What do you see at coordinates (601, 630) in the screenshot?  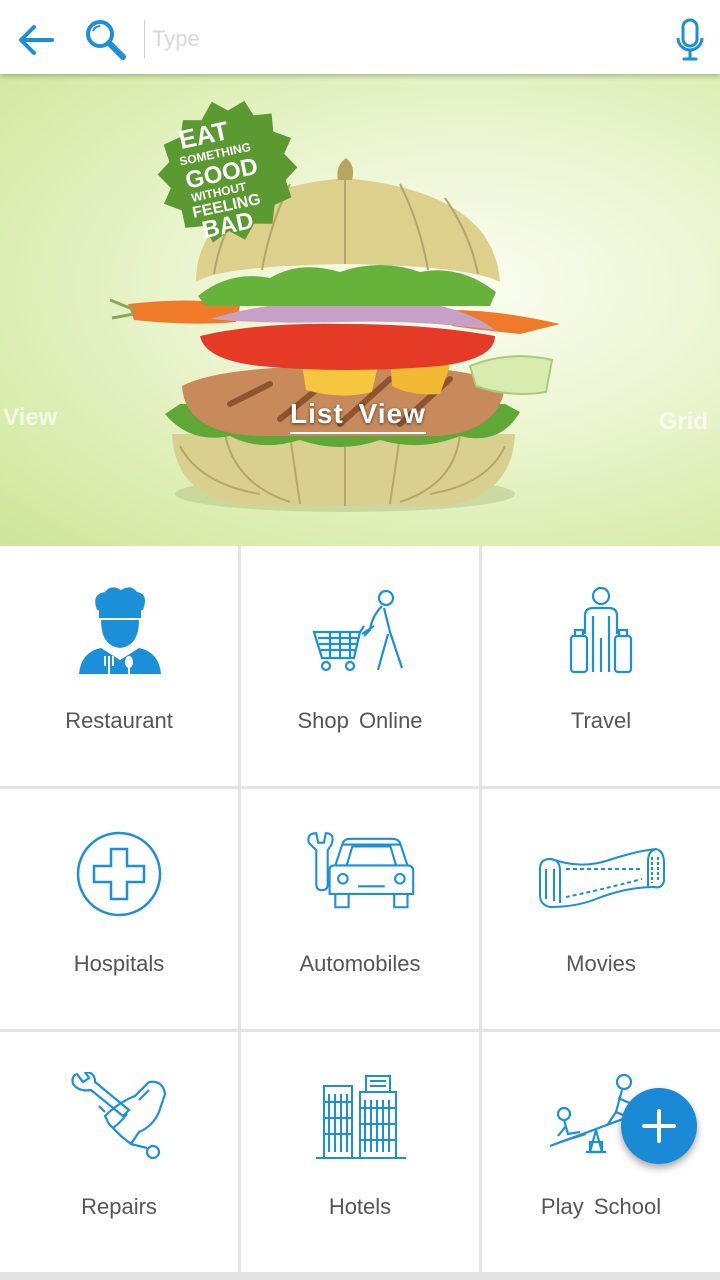 I see `traveler-luggage-icon` at bounding box center [601, 630].